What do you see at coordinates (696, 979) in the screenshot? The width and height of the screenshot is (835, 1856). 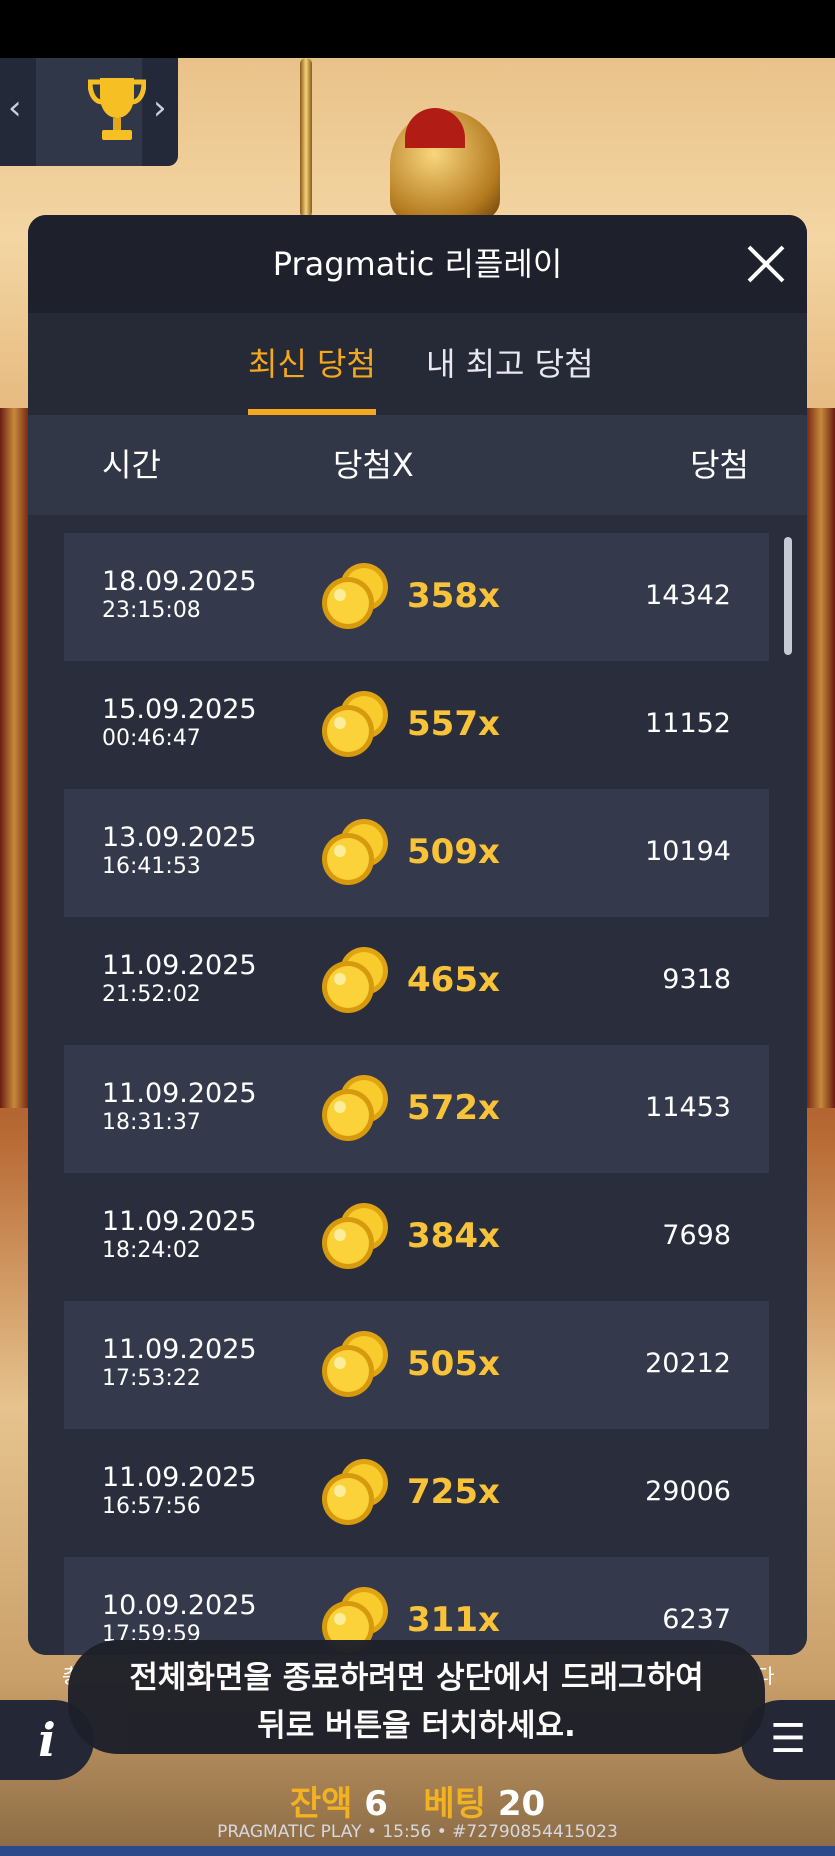 I see `row-win-amount: 9318` at bounding box center [696, 979].